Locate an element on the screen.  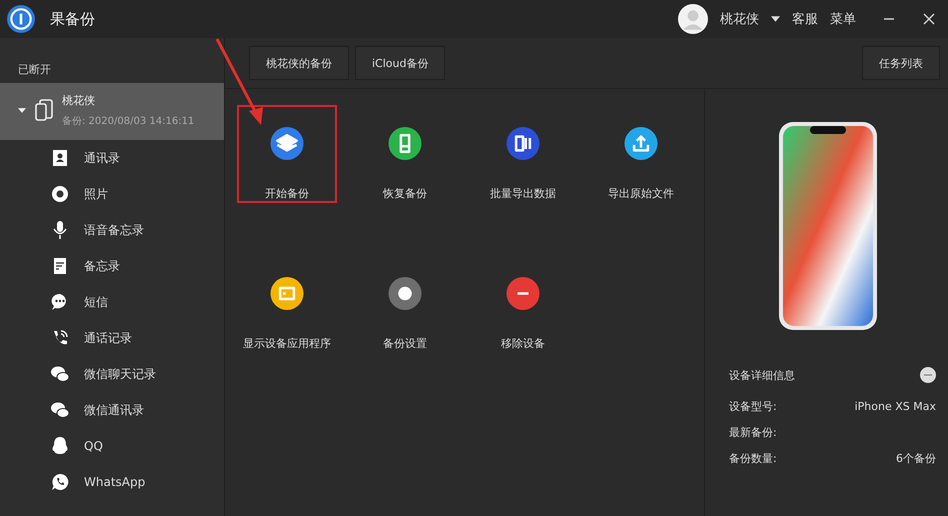
action-button: 备份设置 is located at coordinates (405, 304).